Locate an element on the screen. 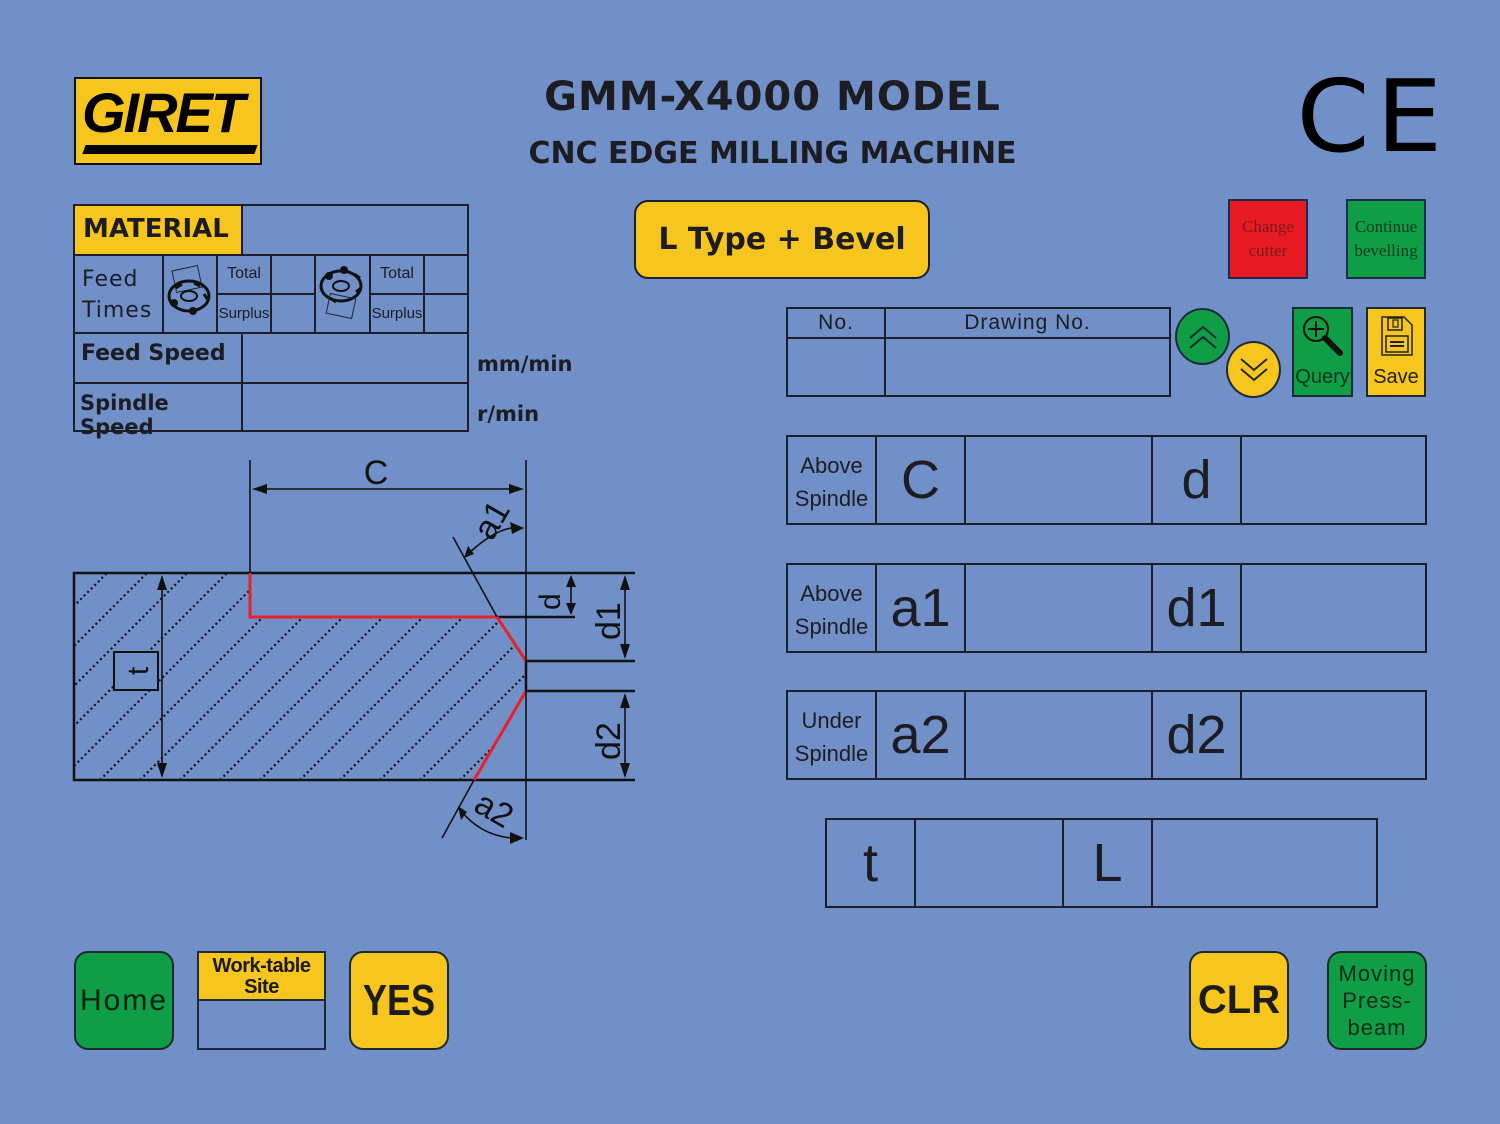 The image size is (1500, 1124). param-row-c-d: Above Spindle C d is located at coordinates (1106, 480).